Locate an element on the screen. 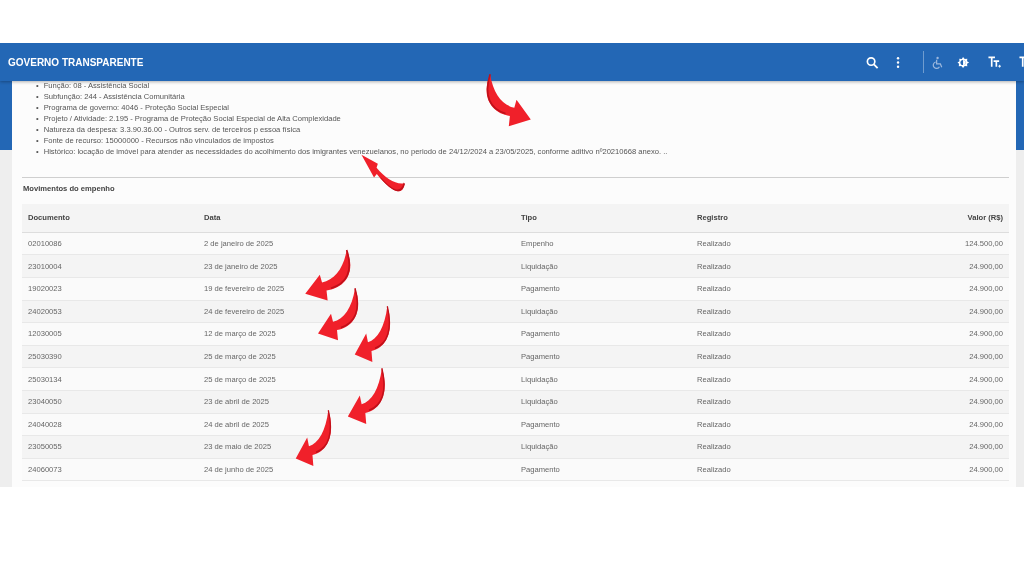  search-icon is located at coordinates (872, 62).